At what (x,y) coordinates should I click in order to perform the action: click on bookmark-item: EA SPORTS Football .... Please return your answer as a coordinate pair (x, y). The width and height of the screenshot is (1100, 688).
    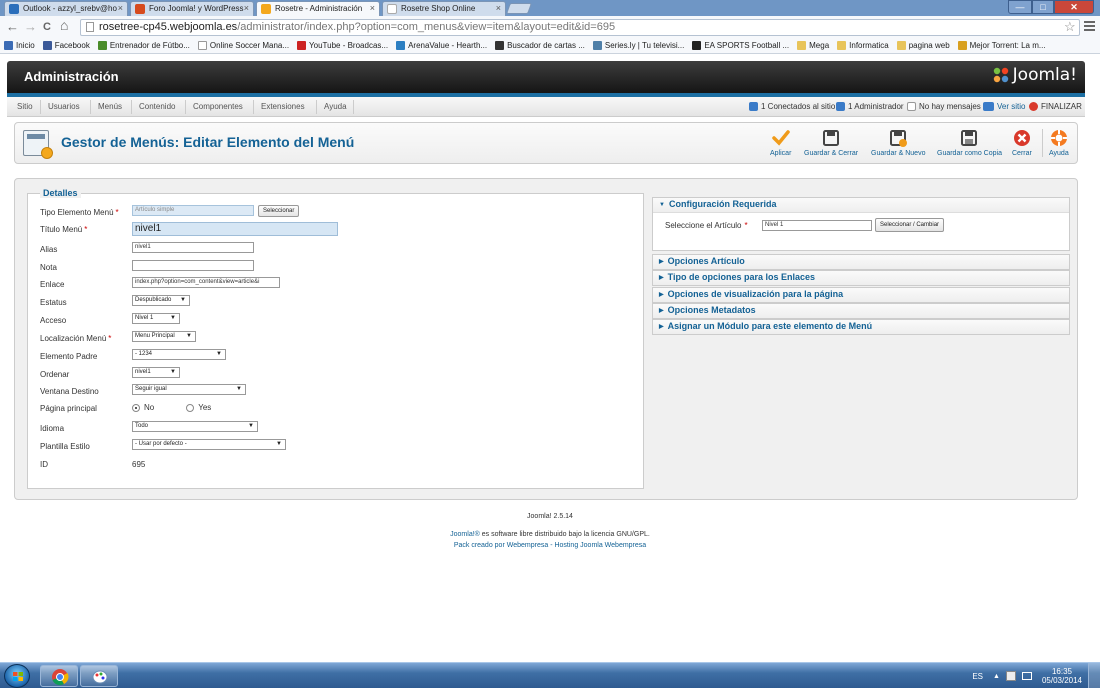
    Looking at the image, I should click on (740, 45).